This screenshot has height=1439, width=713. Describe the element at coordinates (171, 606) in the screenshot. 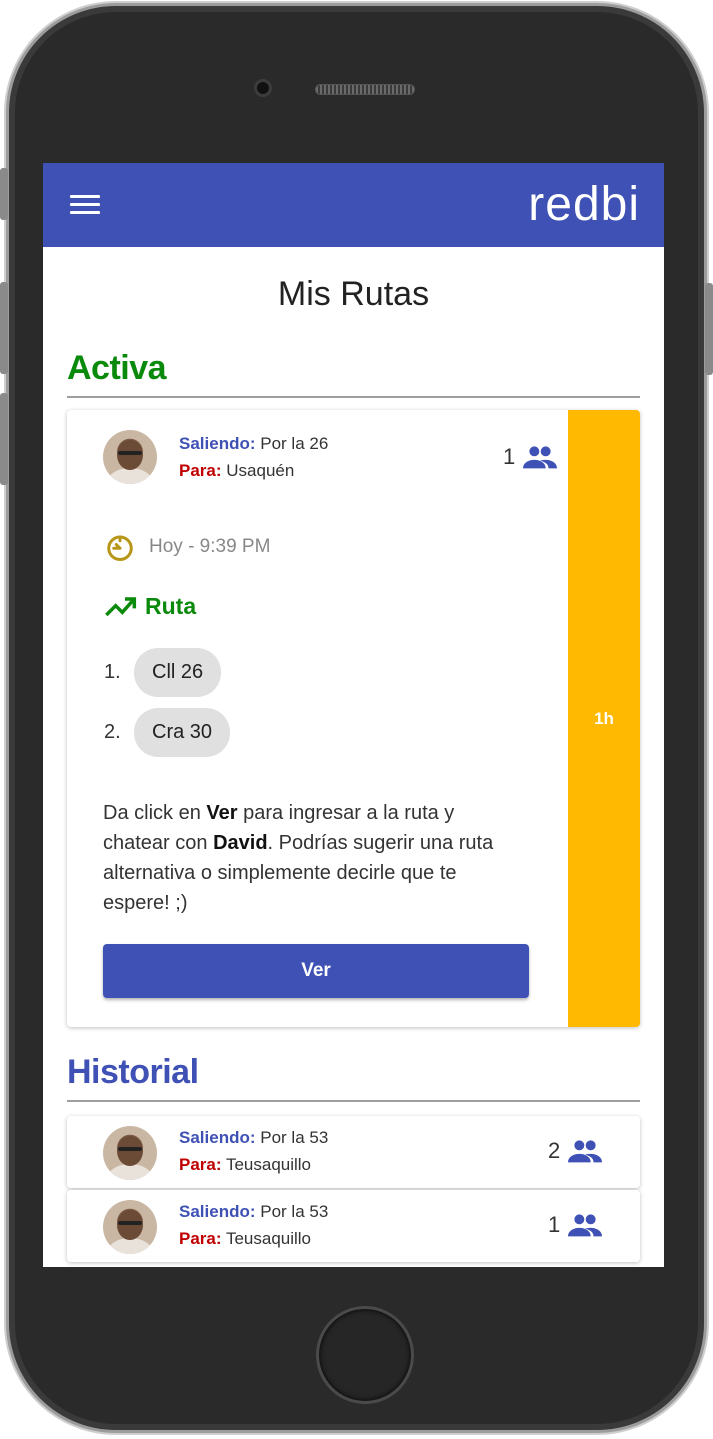

I see `route-label: Ruta` at that location.